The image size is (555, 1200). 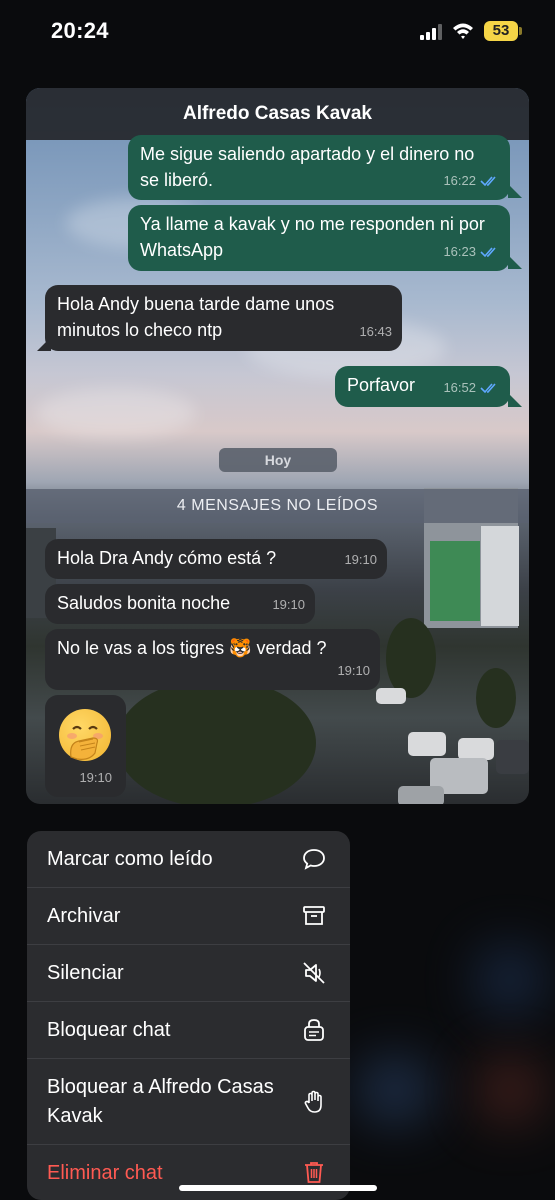 I want to click on menu-item-label: Bloquear chat, so click(x=109, y=1030).